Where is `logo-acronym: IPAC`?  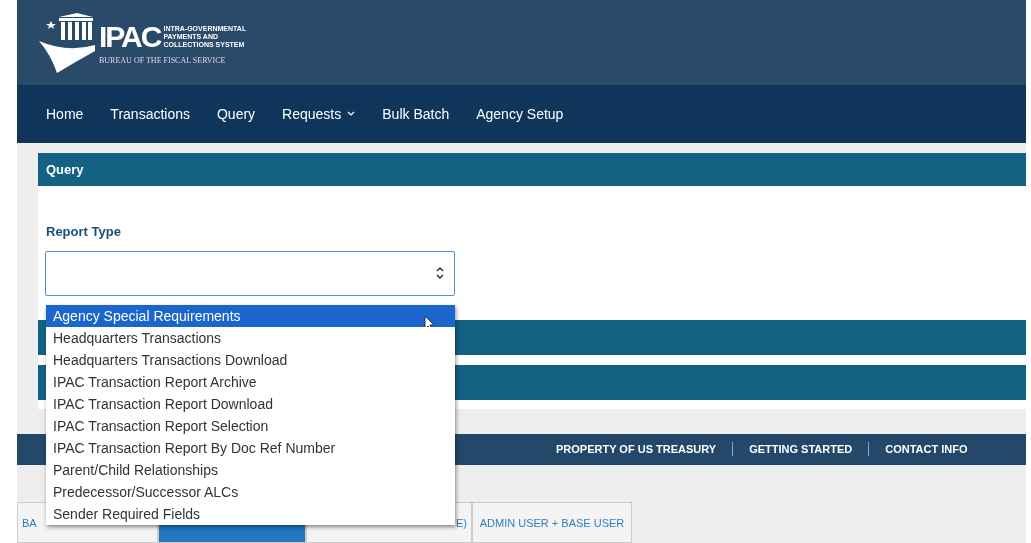
logo-acronym: IPAC is located at coordinates (130, 36).